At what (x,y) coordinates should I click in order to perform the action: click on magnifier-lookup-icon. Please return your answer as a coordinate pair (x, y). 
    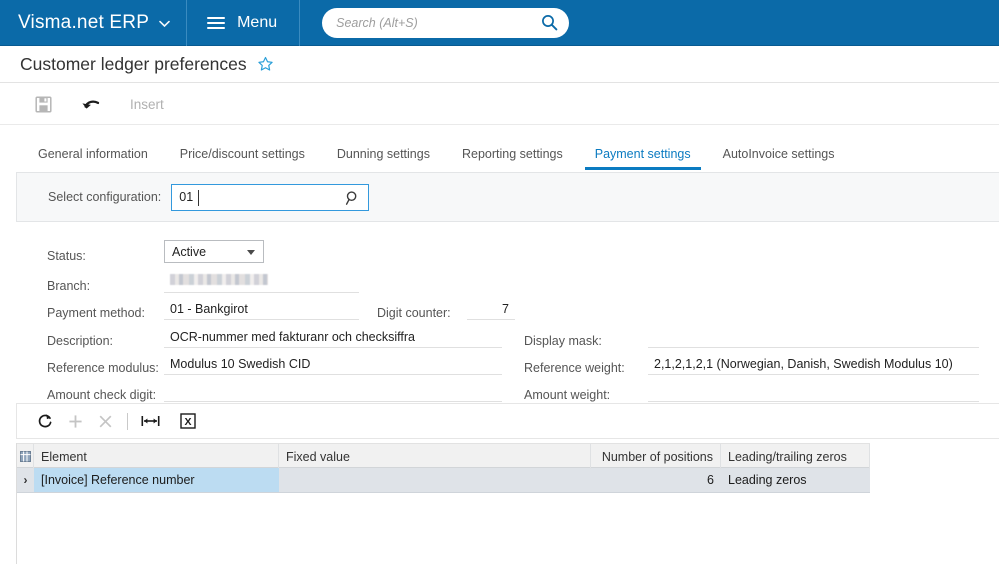
    Looking at the image, I should click on (352, 198).